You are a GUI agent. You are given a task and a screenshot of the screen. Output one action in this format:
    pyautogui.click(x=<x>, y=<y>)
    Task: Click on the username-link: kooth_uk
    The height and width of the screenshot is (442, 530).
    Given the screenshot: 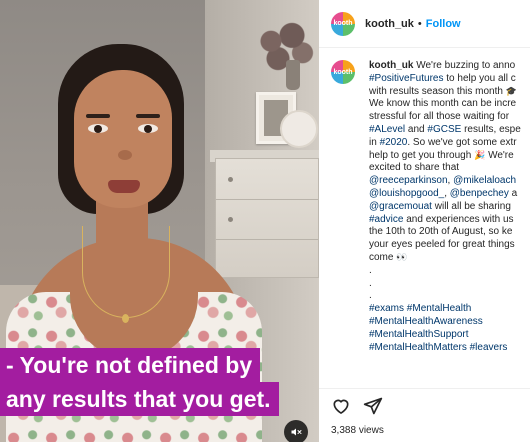 What is the action you would take?
    pyautogui.click(x=389, y=24)
    